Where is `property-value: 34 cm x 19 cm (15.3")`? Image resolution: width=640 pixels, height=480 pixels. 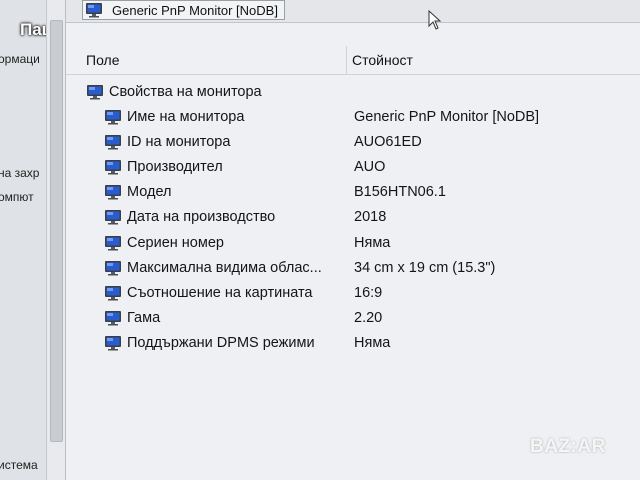
property-value: 34 cm x 19 cm (15.3") is located at coordinates (425, 267).